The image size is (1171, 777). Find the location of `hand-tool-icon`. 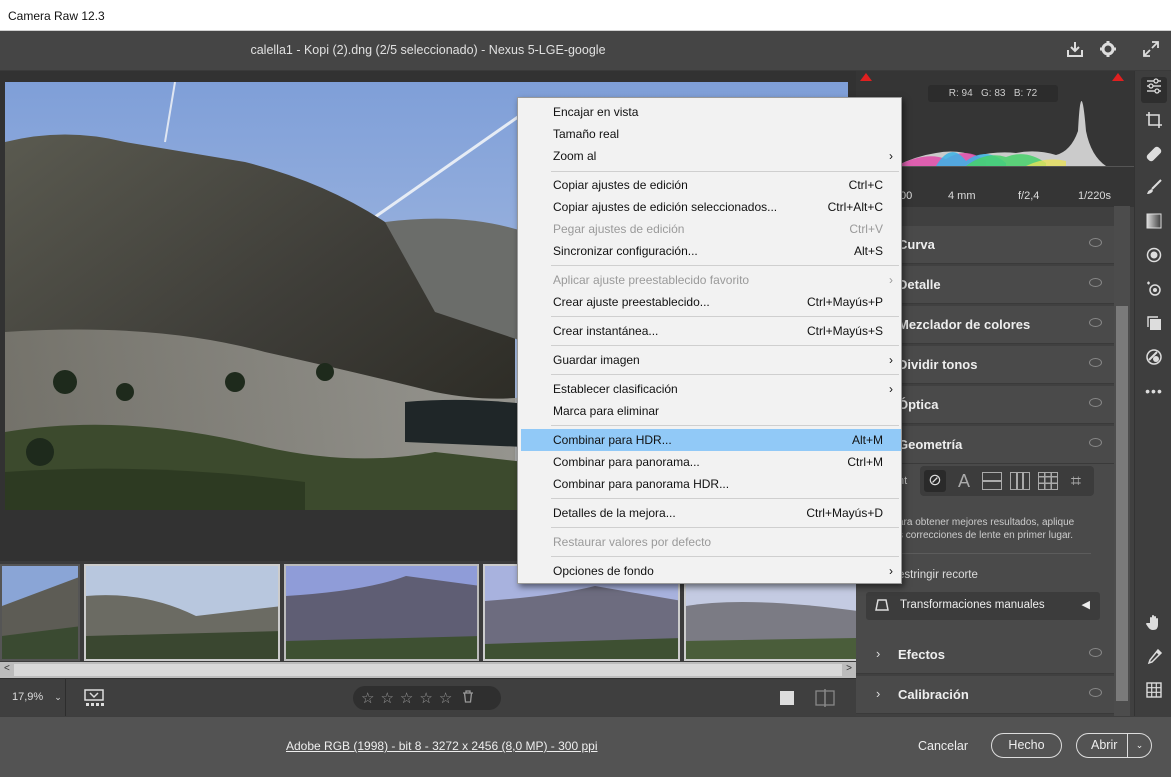

hand-tool-icon is located at coordinates (1154, 627).